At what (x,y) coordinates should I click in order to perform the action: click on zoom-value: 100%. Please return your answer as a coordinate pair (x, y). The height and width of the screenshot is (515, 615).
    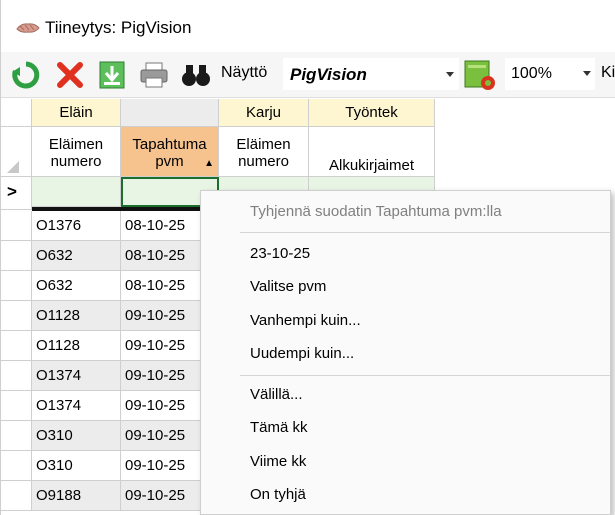
    Looking at the image, I should click on (531, 73).